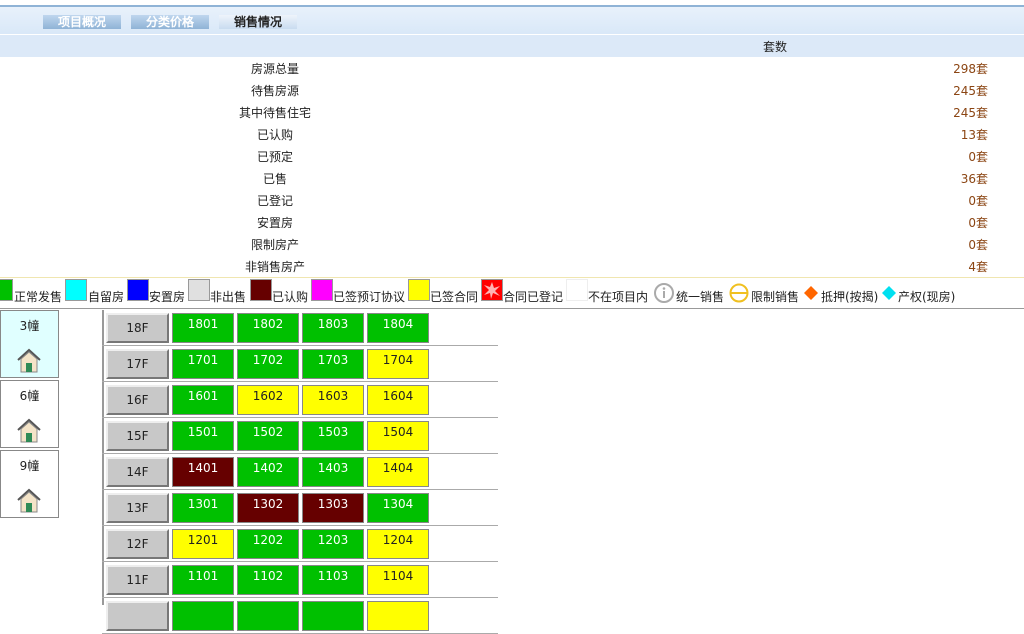 The height and width of the screenshot is (634, 1024). What do you see at coordinates (268, 328) in the screenshot?
I see `unit-cell: 1802` at bounding box center [268, 328].